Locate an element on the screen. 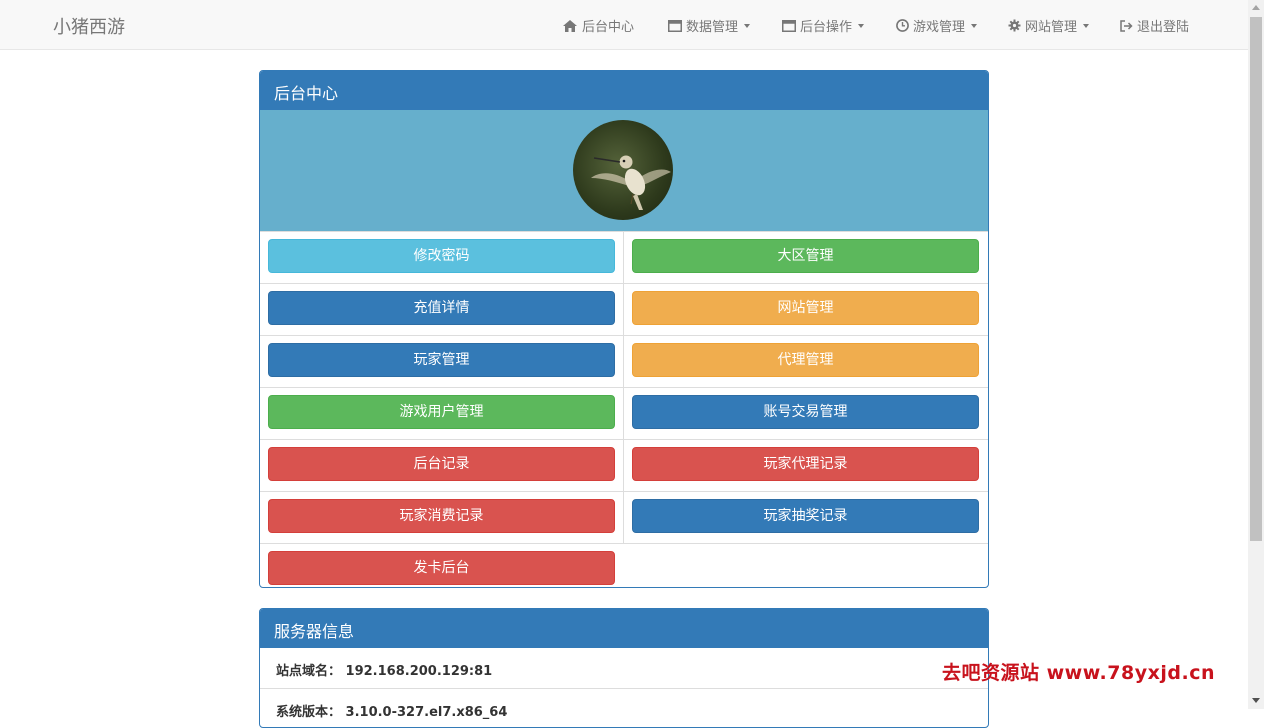 This screenshot has width=1264, height=728. player-spending-log-button: 玩家消费记录 is located at coordinates (441, 516).